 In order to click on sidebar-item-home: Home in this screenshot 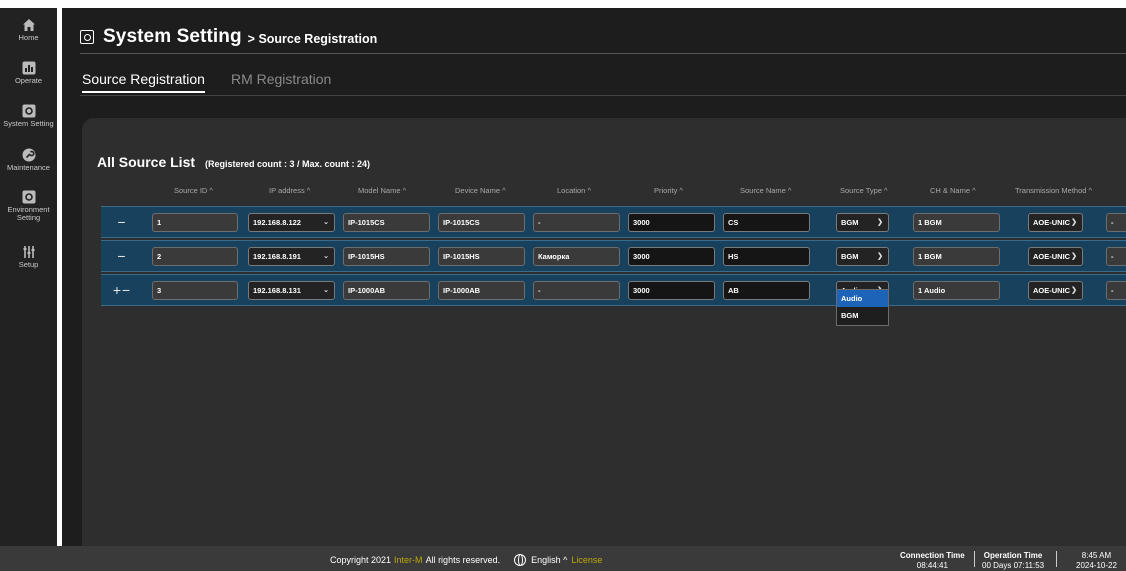, I will do `click(28, 30)`.